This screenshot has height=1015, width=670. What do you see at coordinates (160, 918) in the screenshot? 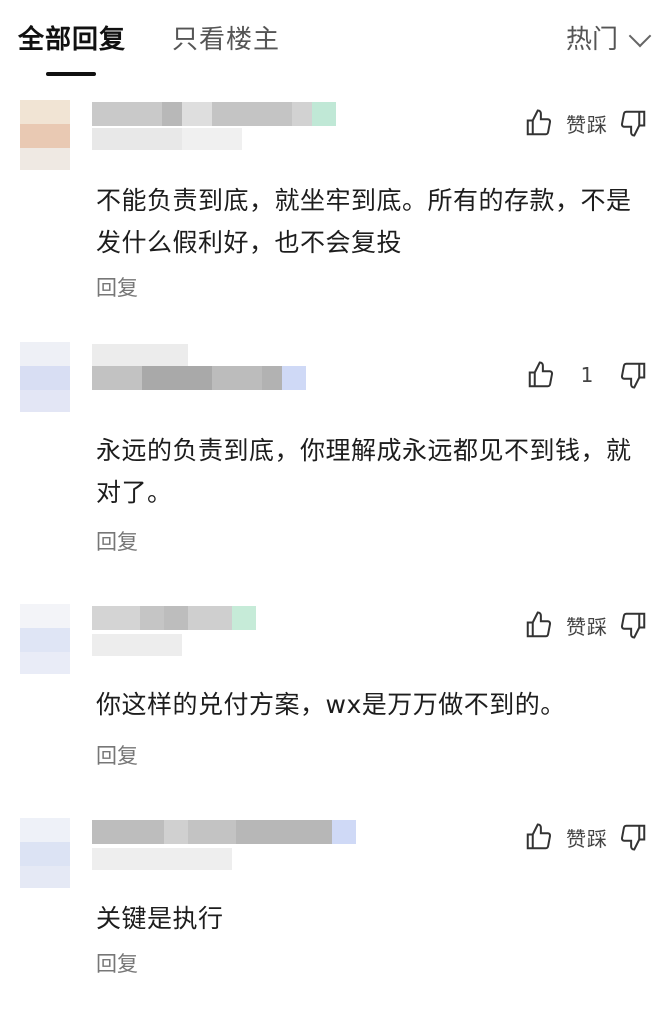
I see `comment-text: 关键是执行` at bounding box center [160, 918].